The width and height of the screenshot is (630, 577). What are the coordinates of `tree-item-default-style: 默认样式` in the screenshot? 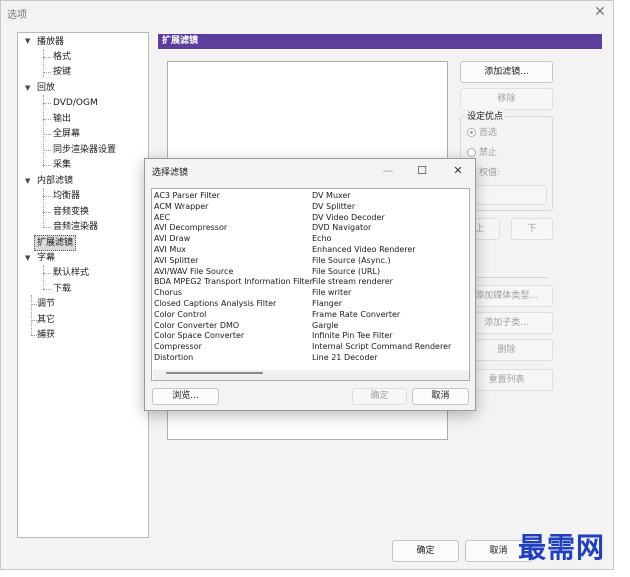 It's located at (71, 273).